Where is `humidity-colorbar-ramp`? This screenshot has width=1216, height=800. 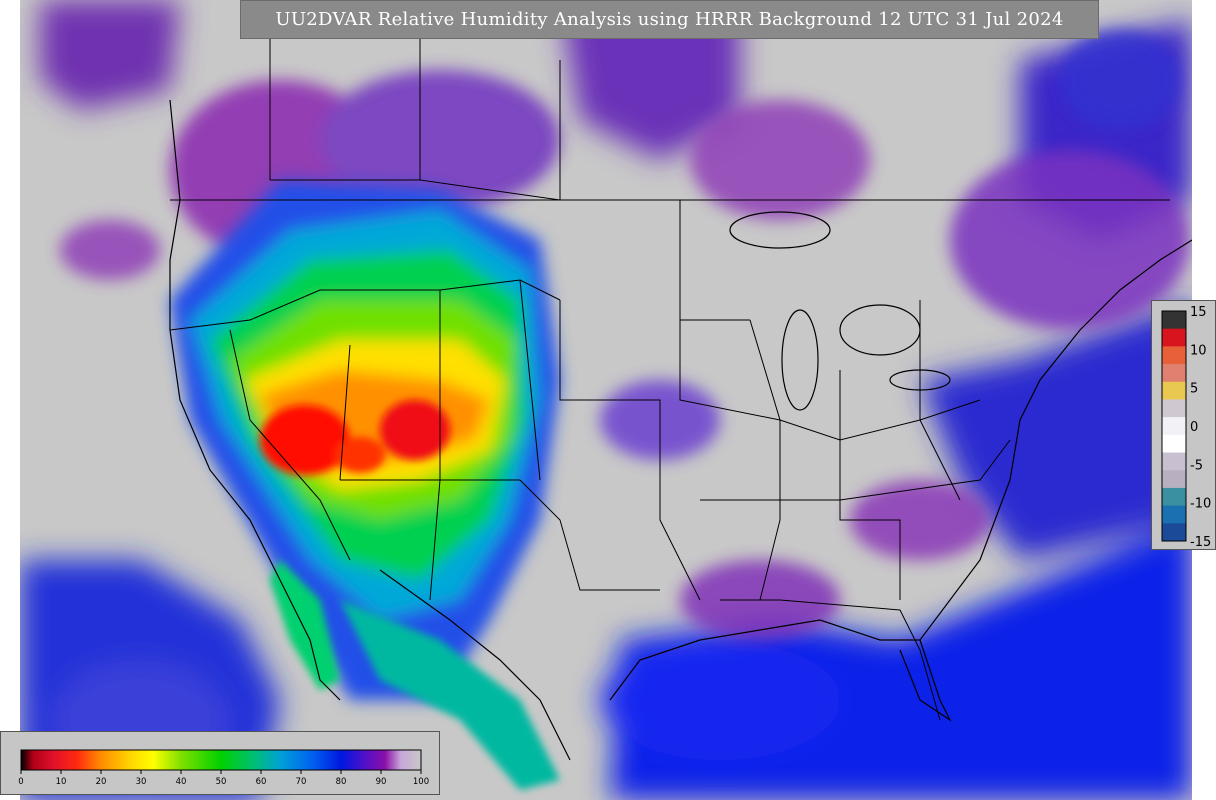
humidity-colorbar-ramp is located at coordinates (221, 760).